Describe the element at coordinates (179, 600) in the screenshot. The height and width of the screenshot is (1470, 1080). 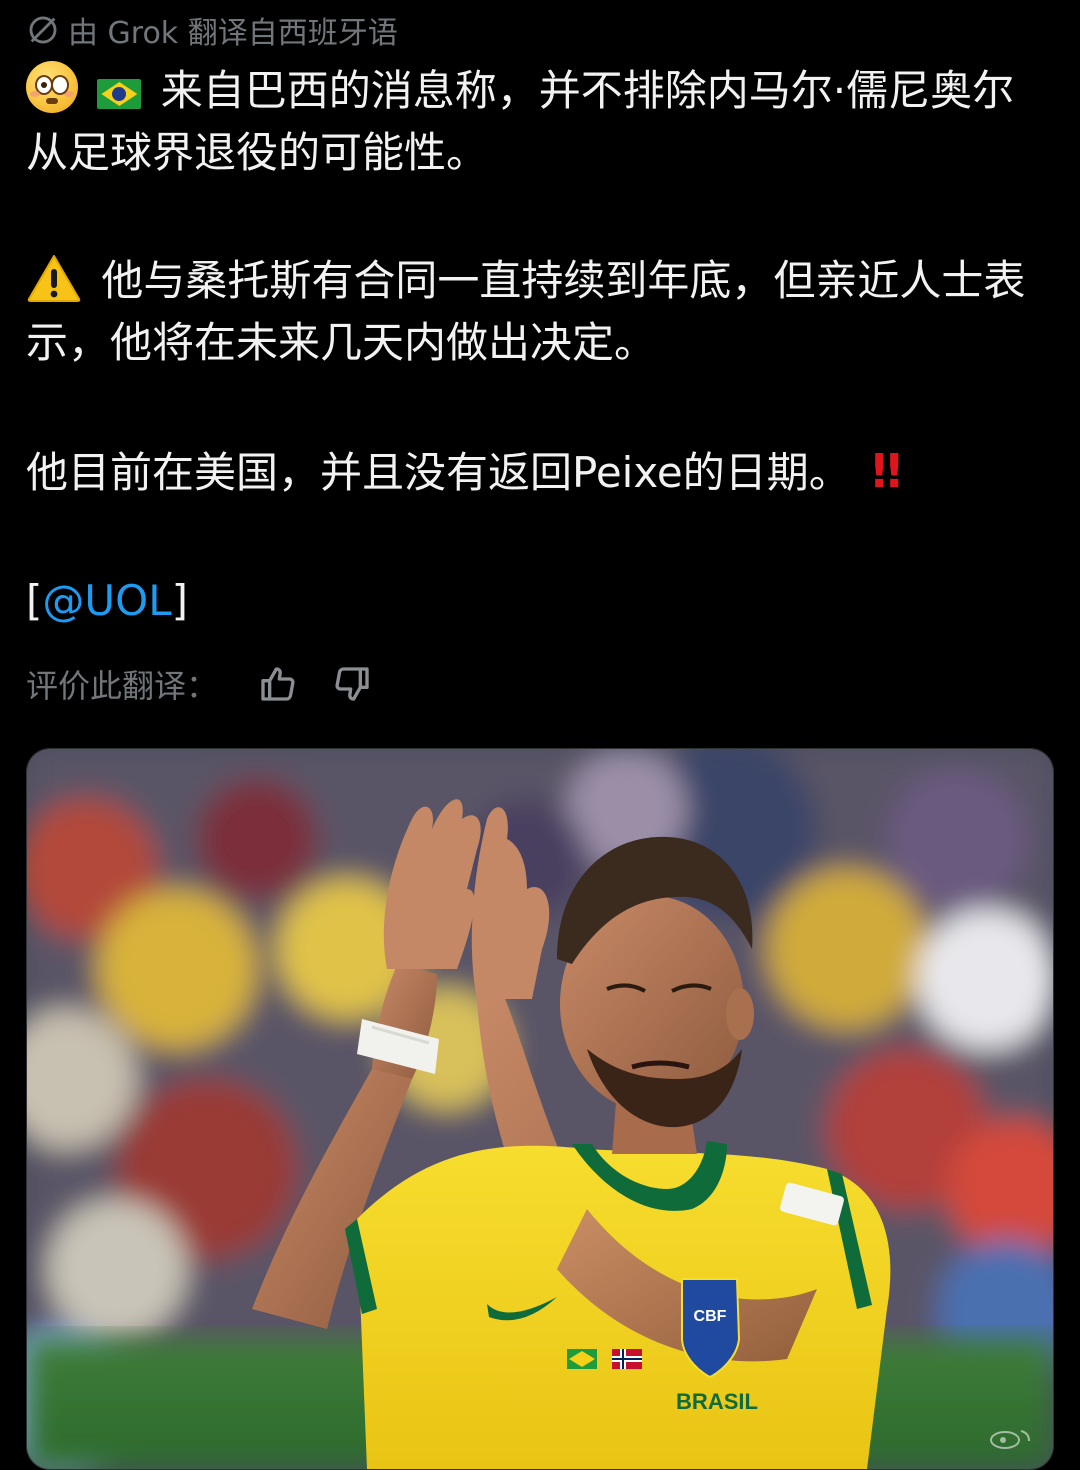
I see `close-bracket: ]` at that location.